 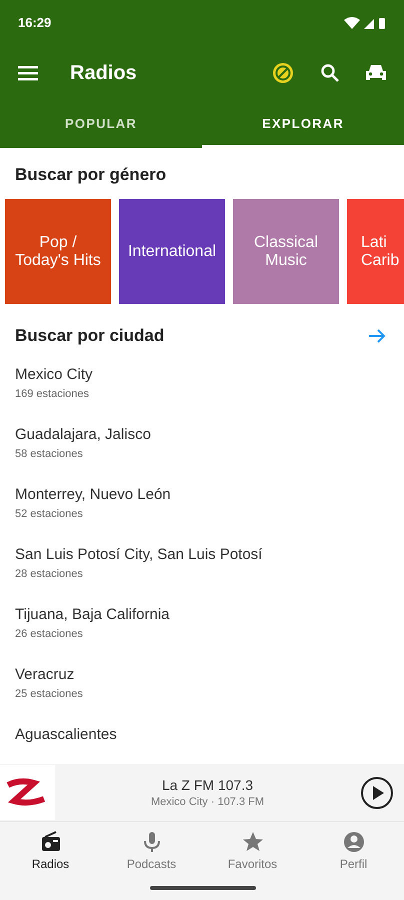 What do you see at coordinates (377, 793) in the screenshot?
I see `play-icon` at bounding box center [377, 793].